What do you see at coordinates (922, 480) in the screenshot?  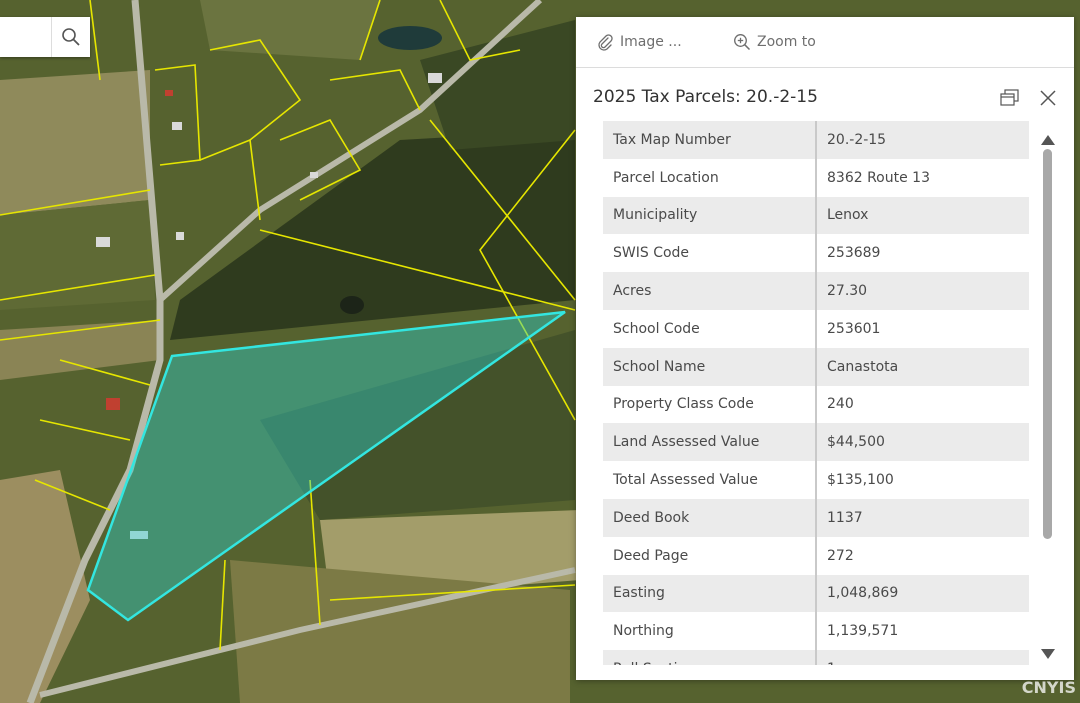 I see `attribute-value: $135,100` at bounding box center [922, 480].